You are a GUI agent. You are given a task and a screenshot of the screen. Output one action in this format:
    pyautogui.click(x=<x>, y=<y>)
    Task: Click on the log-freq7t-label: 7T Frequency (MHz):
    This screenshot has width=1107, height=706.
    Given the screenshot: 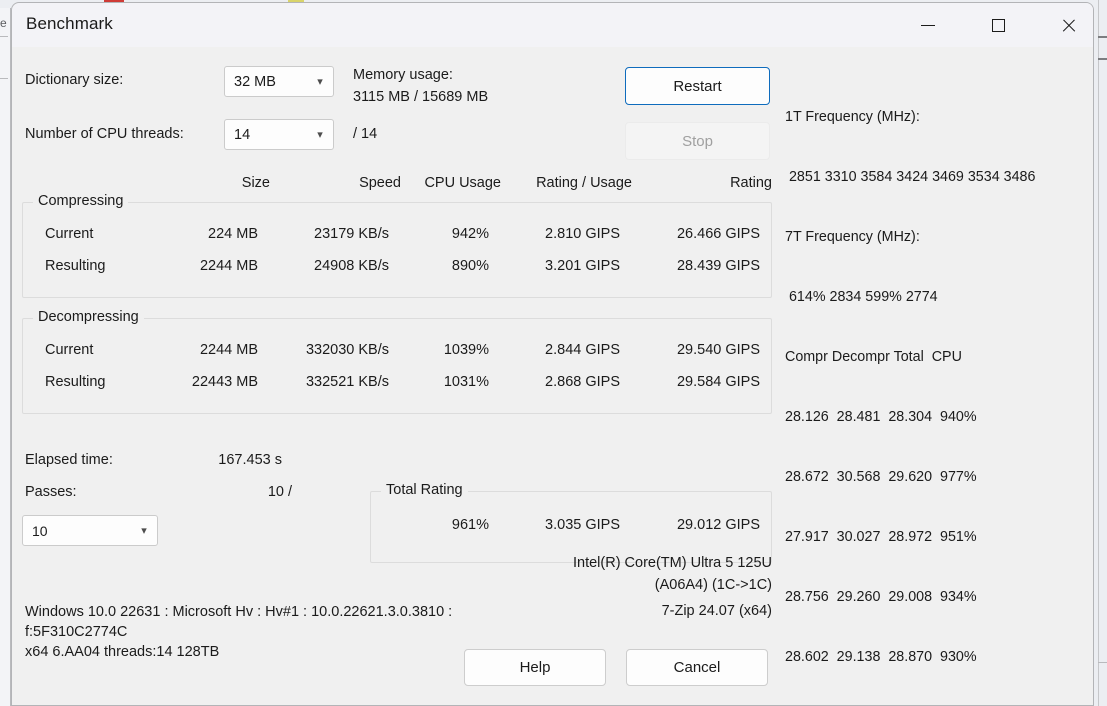 What is the action you would take?
    pyautogui.click(x=852, y=237)
    